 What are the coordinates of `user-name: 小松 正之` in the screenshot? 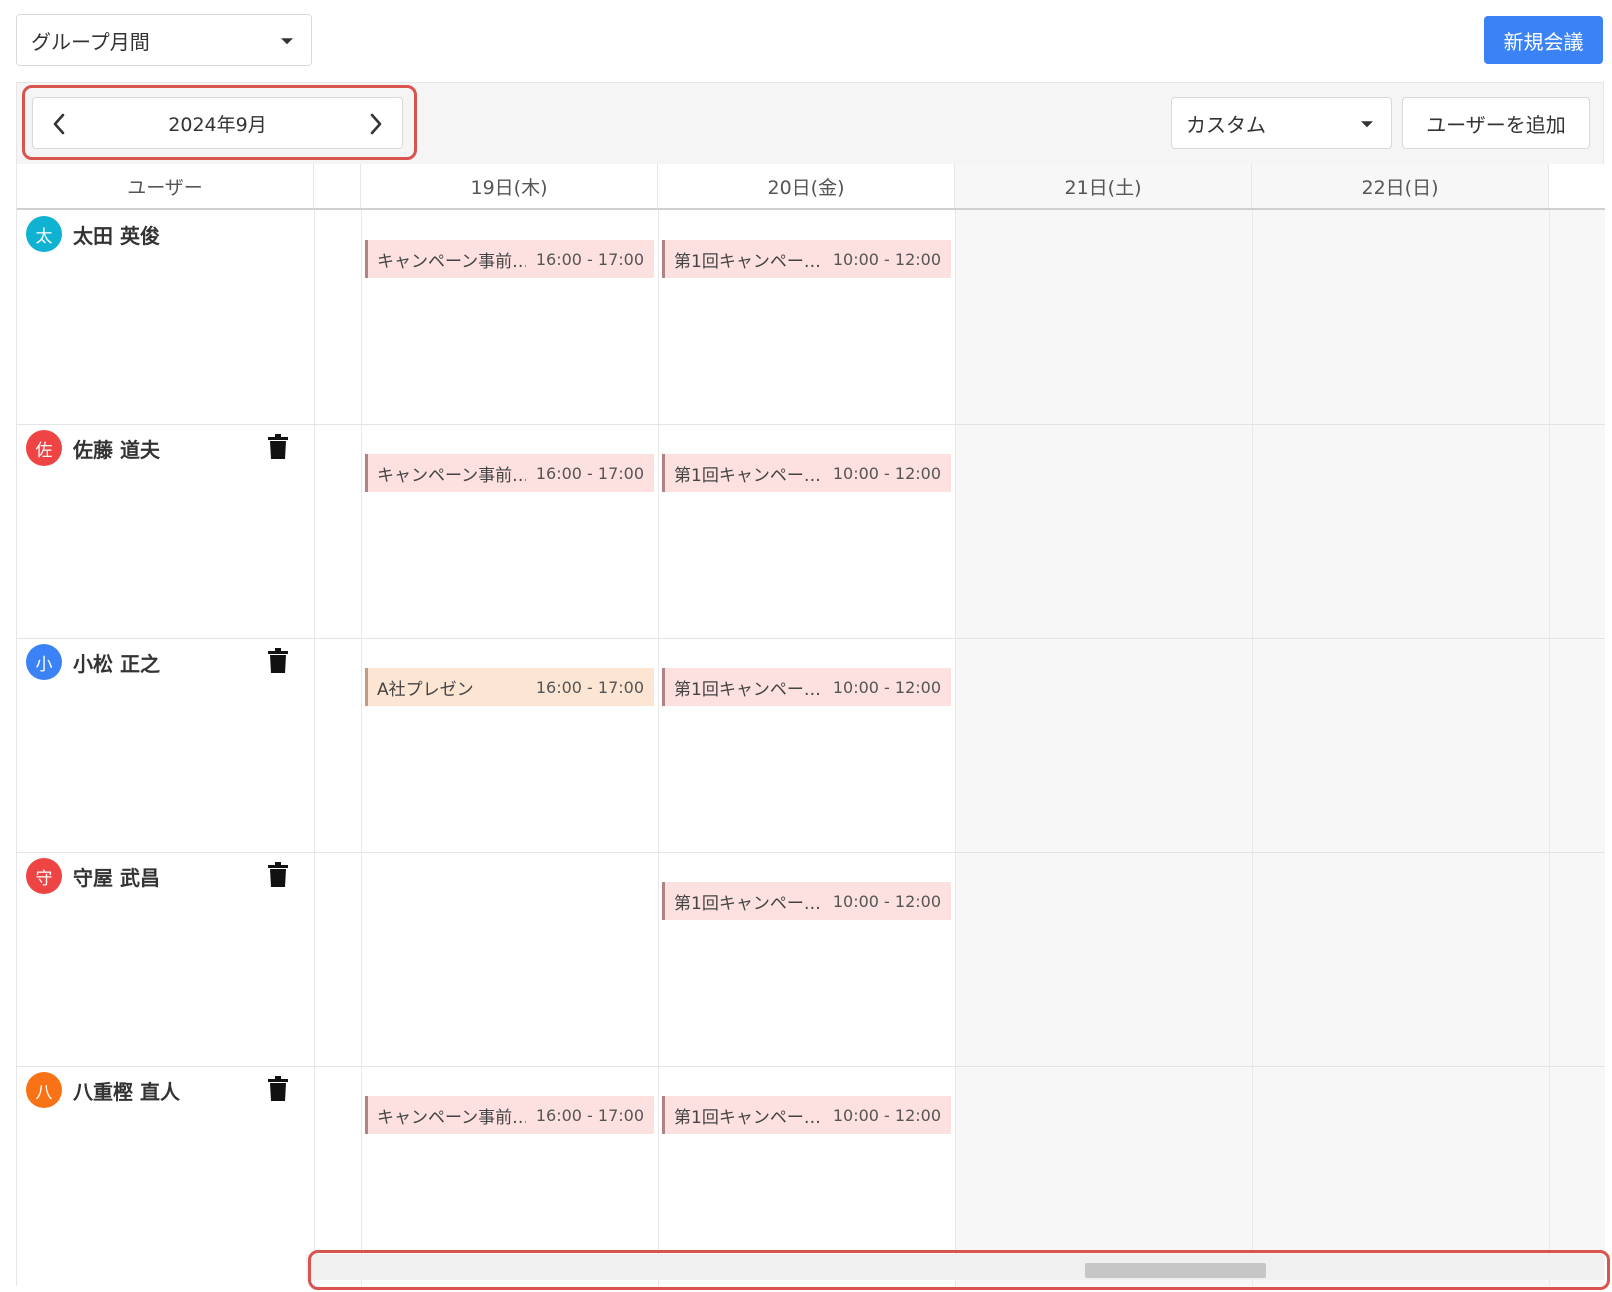 It's located at (116, 664).